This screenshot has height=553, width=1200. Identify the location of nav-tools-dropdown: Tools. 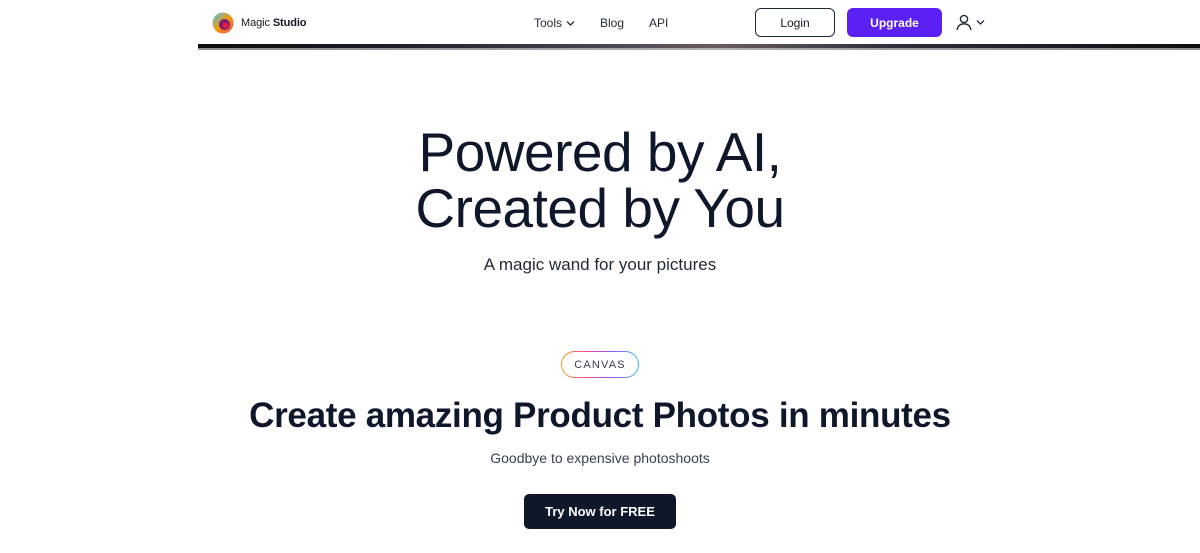
(554, 23).